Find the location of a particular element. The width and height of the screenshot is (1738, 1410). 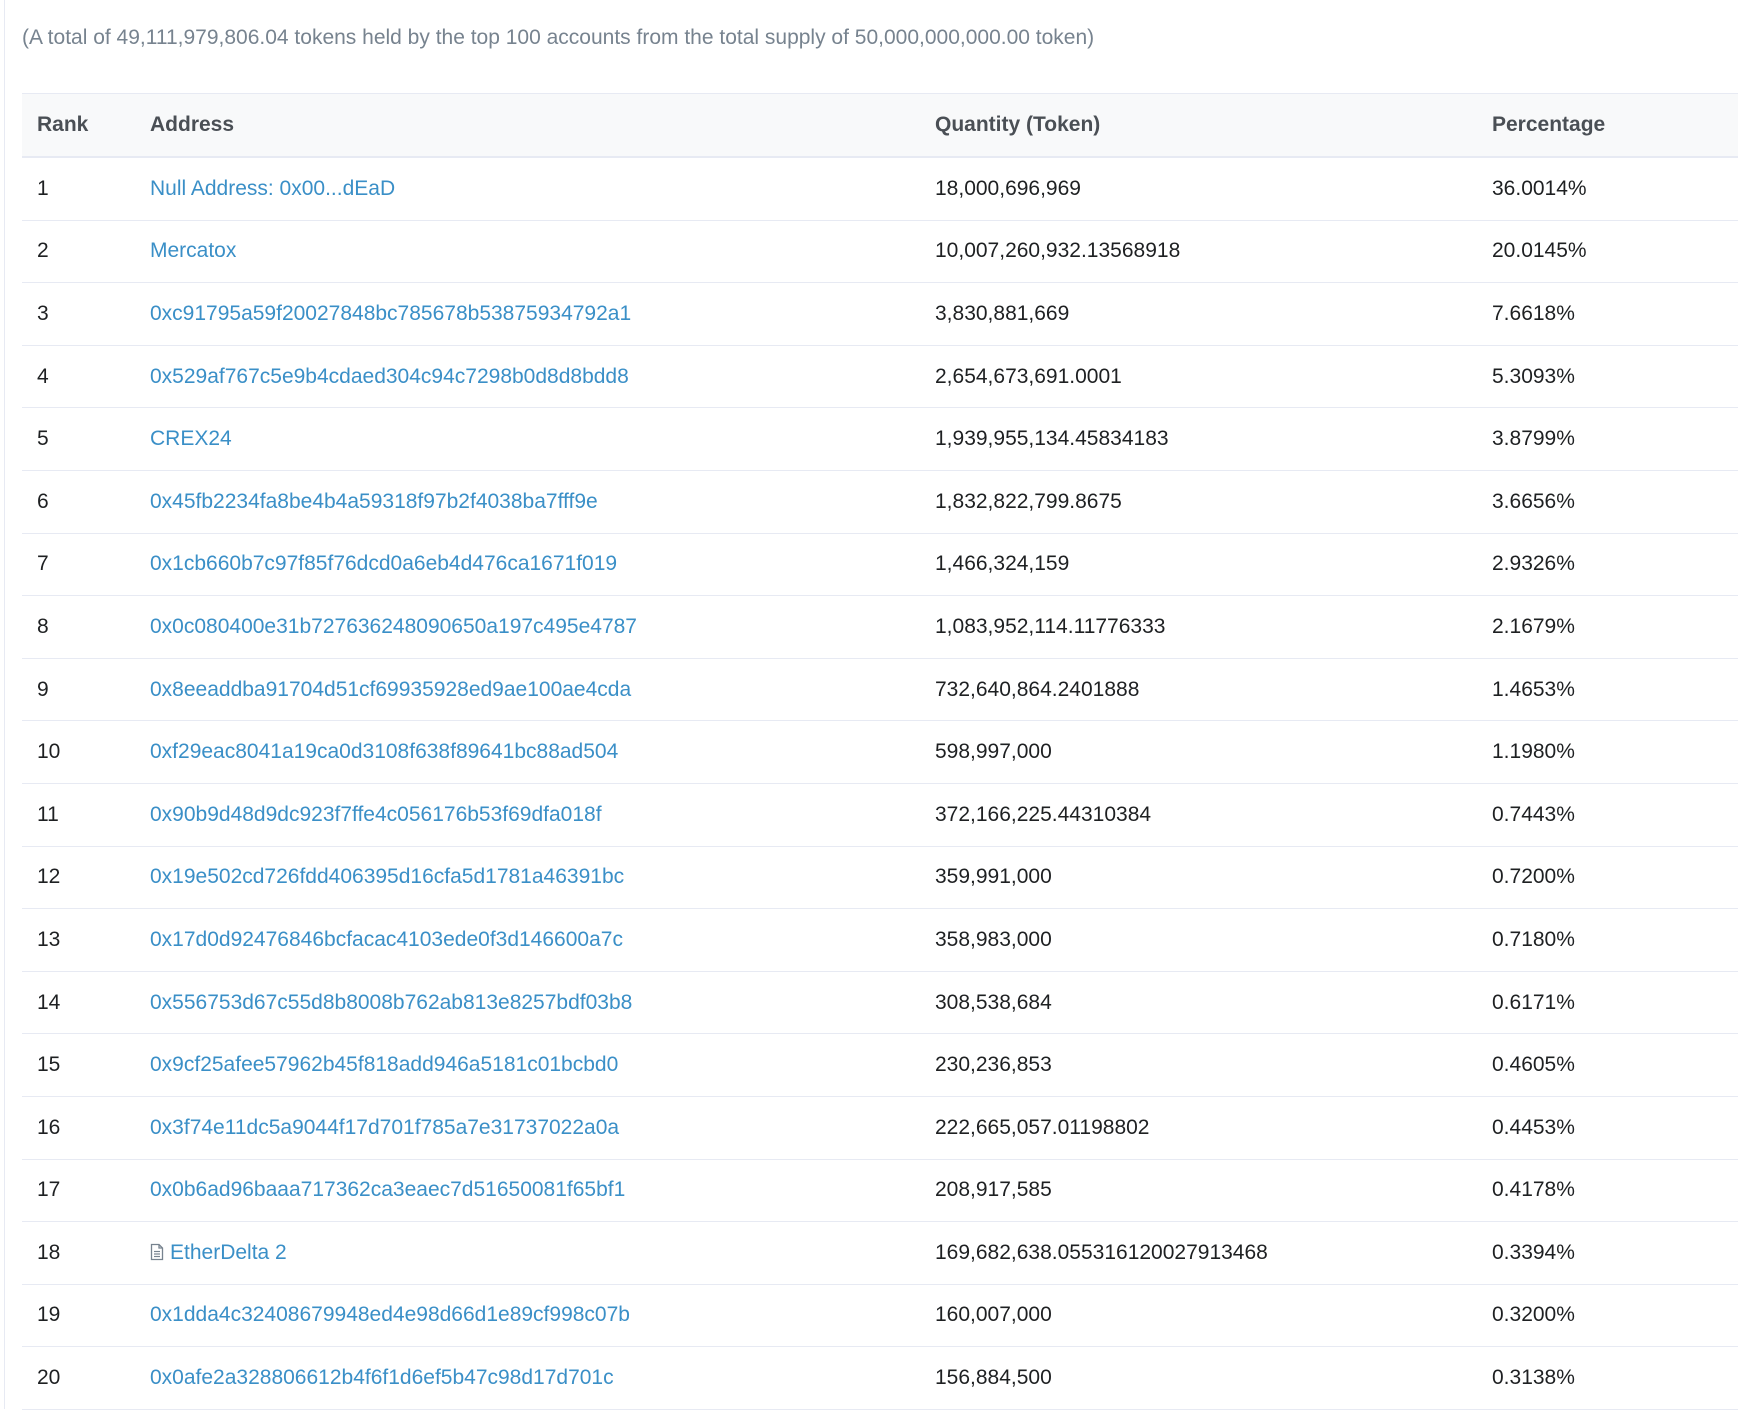

percentage-cell: 0.4605% is located at coordinates (1607, 1065).